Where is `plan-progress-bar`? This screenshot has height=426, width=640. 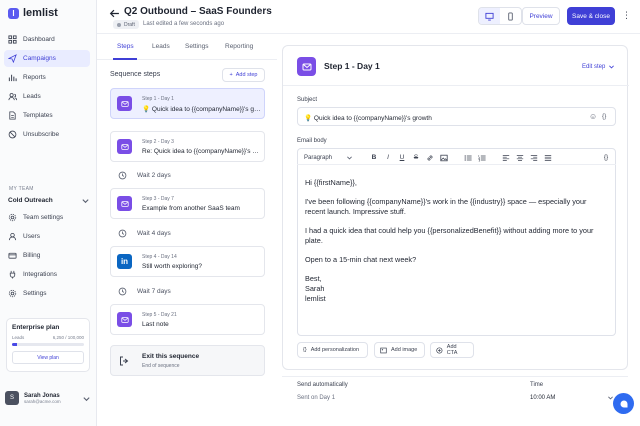
plan-progress-bar is located at coordinates (48, 344).